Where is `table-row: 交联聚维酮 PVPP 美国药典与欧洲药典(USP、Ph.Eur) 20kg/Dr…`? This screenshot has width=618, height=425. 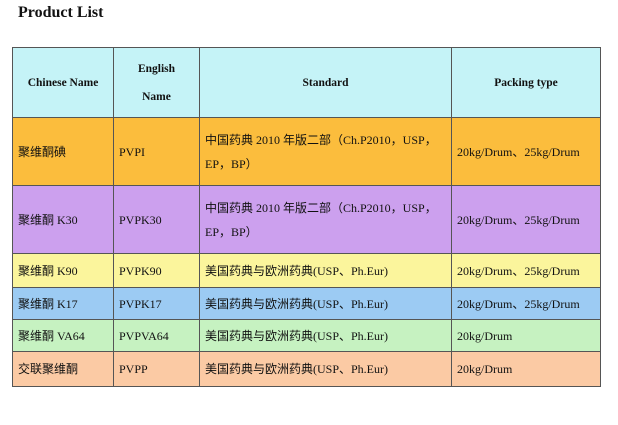
table-row: 交联聚维酮 PVPP 美国药典与欧洲药典(USP、Ph.Eur) 20kg/Dr… is located at coordinates (306, 369).